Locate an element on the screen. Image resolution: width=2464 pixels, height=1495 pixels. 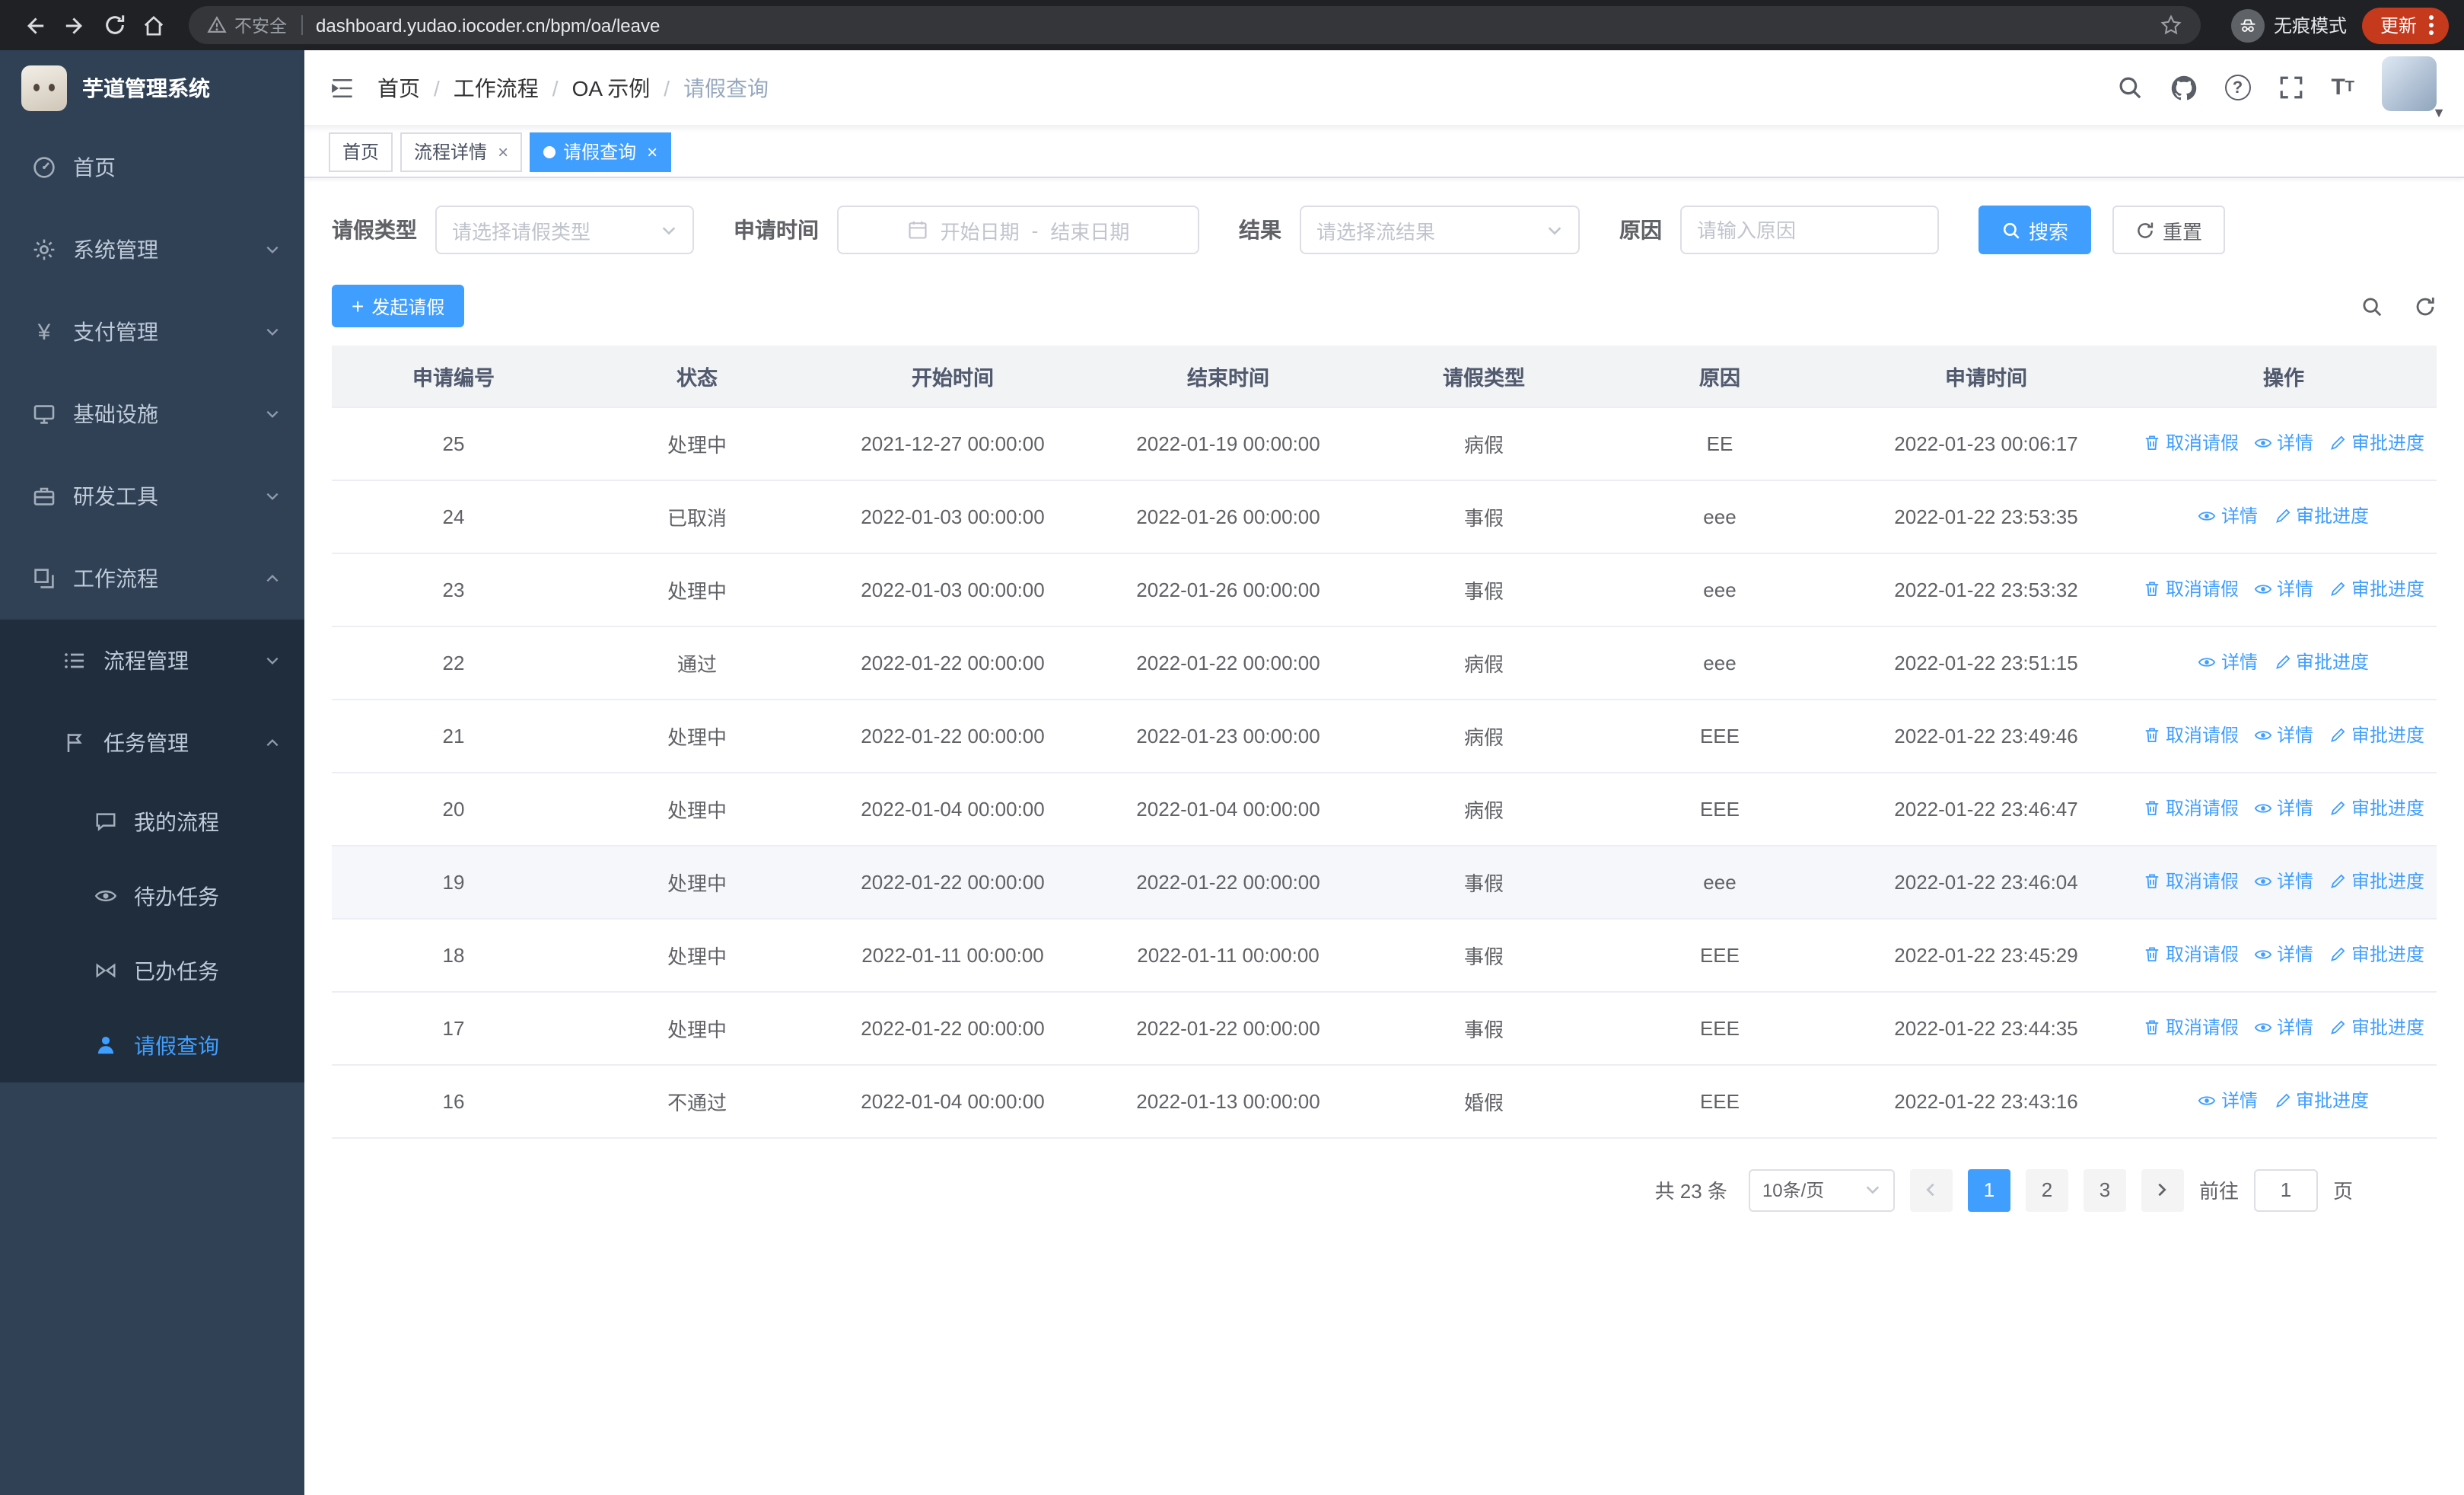
cell-apply-time: 2022-01-22 23:45:29 is located at coordinates (1986, 955).